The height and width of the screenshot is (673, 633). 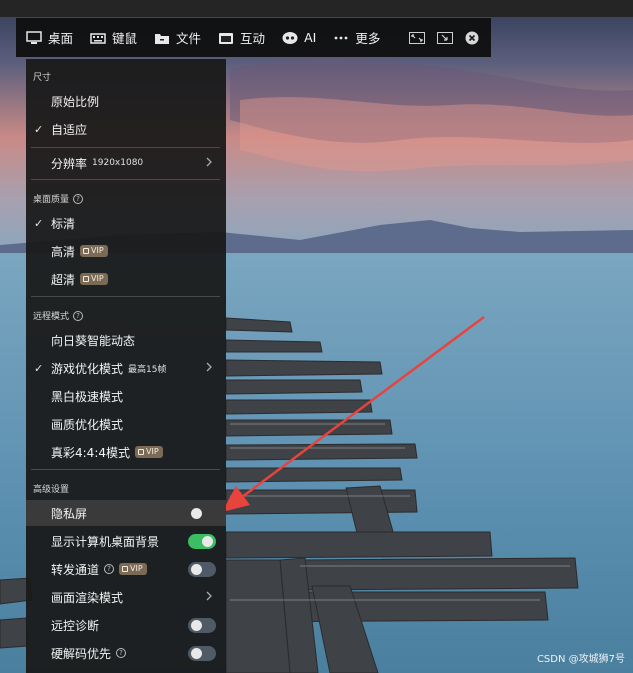 What do you see at coordinates (126, 452) in the screenshot?
I see `menu-item-true-color: 真彩4:4:4模式 VIP` at bounding box center [126, 452].